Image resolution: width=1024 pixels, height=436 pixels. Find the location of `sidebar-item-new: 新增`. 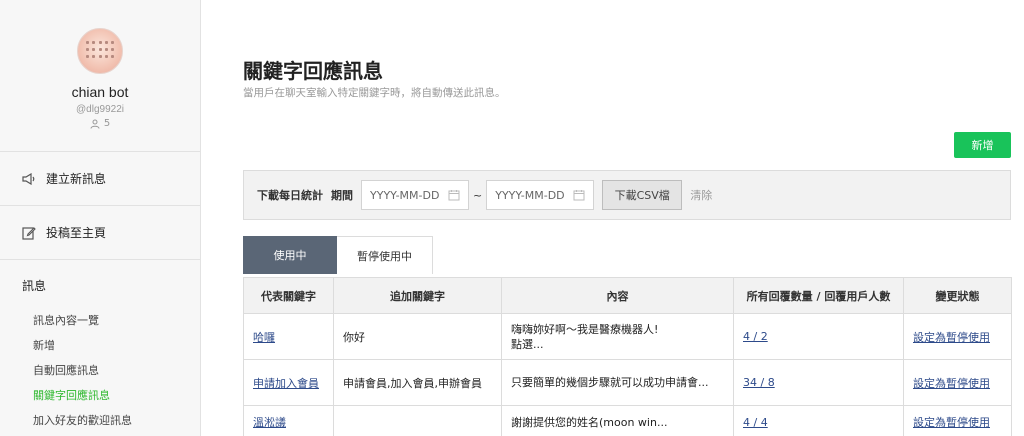

sidebar-item-new: 新增 is located at coordinates (100, 345).